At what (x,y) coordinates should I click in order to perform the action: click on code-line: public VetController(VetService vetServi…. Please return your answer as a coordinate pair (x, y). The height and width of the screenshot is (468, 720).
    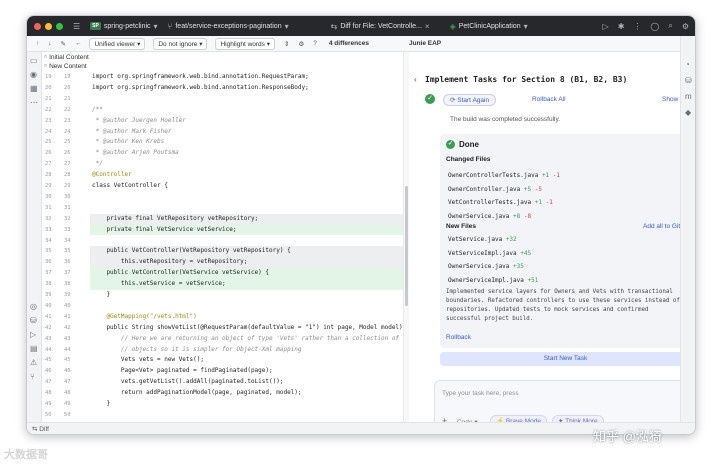
    Looking at the image, I should click on (246, 274).